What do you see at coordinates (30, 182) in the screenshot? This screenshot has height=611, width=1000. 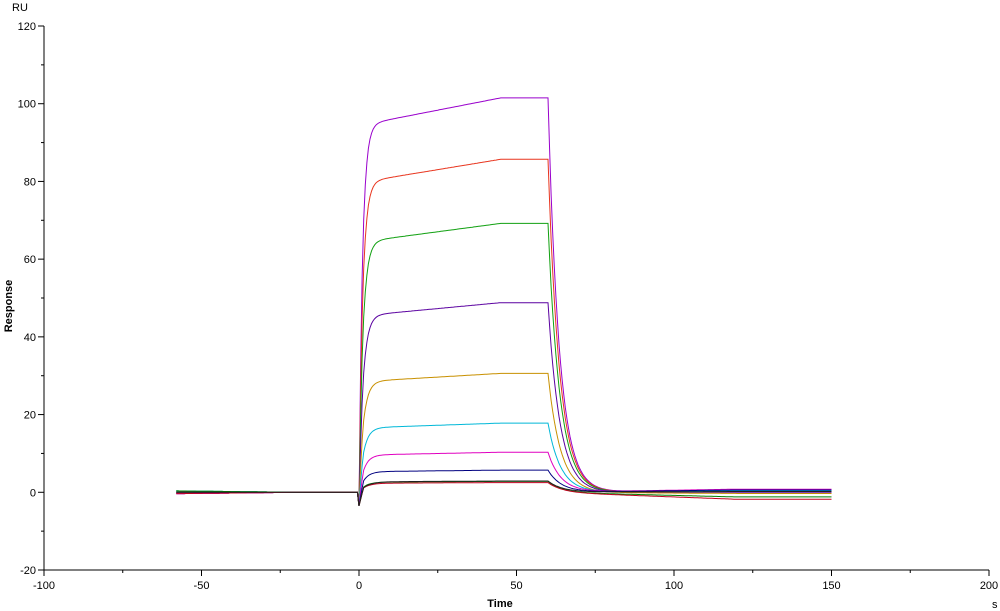 I see `y-tick-label: 80` at bounding box center [30, 182].